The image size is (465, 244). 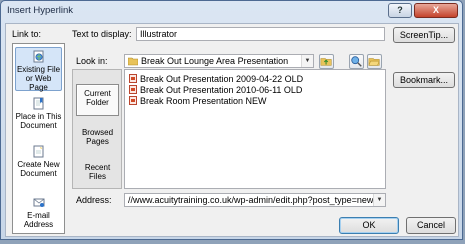 What do you see at coordinates (94, 200) in the screenshot?
I see `address-label: Address:` at bounding box center [94, 200].